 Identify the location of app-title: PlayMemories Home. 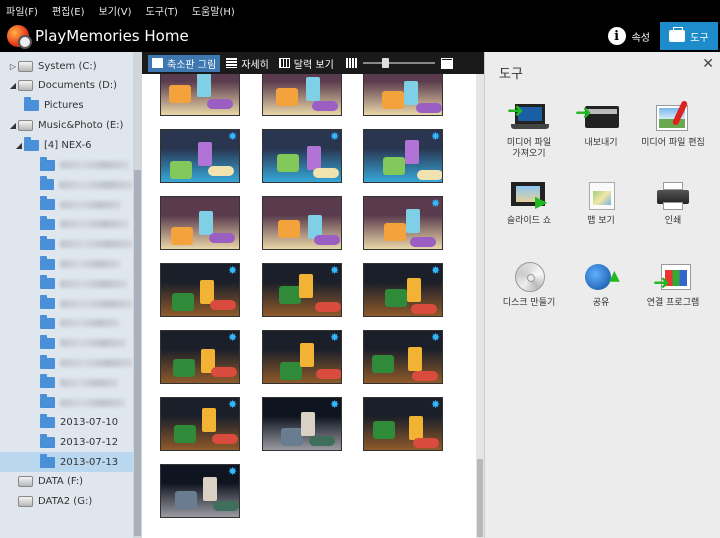
(112, 36).